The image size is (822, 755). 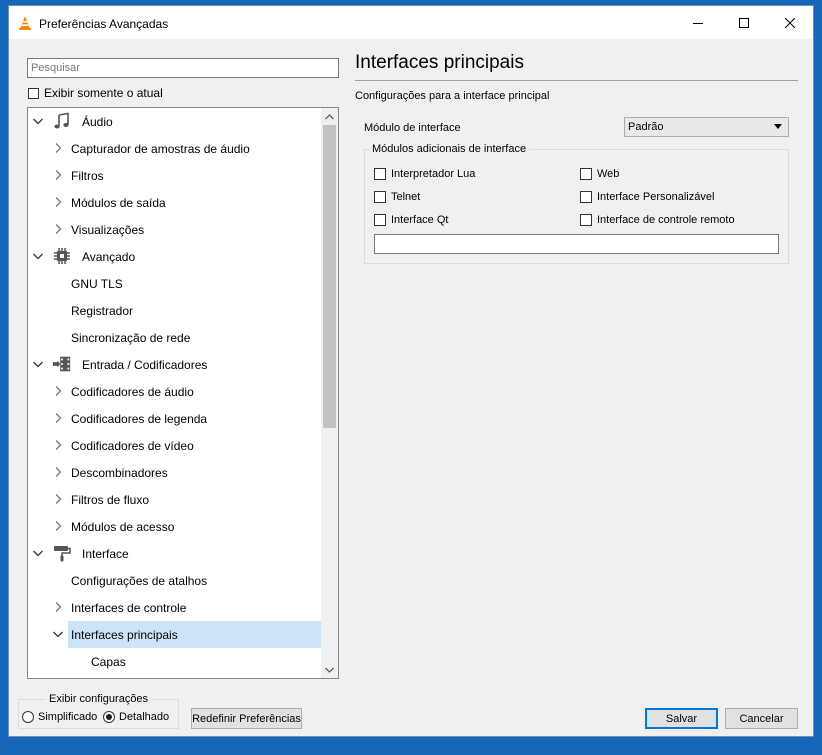 What do you see at coordinates (174, 121) in the screenshot?
I see `tree-item: Áudio` at bounding box center [174, 121].